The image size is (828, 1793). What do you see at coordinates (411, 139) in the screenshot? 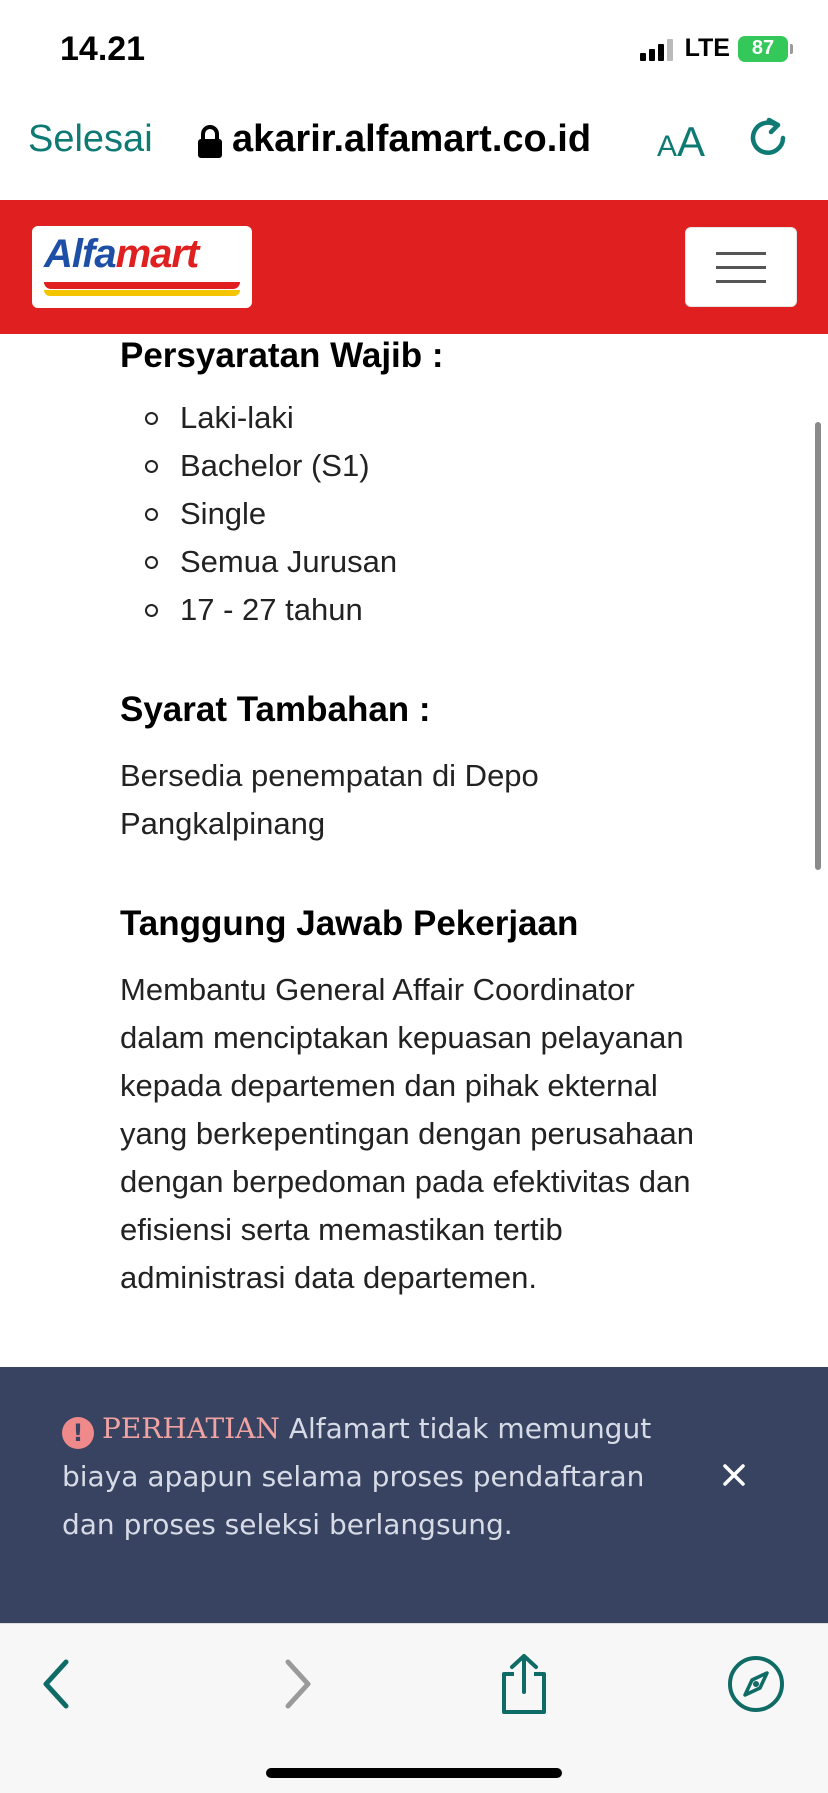
I see `url-address: akarir.alfamart.co.id` at bounding box center [411, 139].